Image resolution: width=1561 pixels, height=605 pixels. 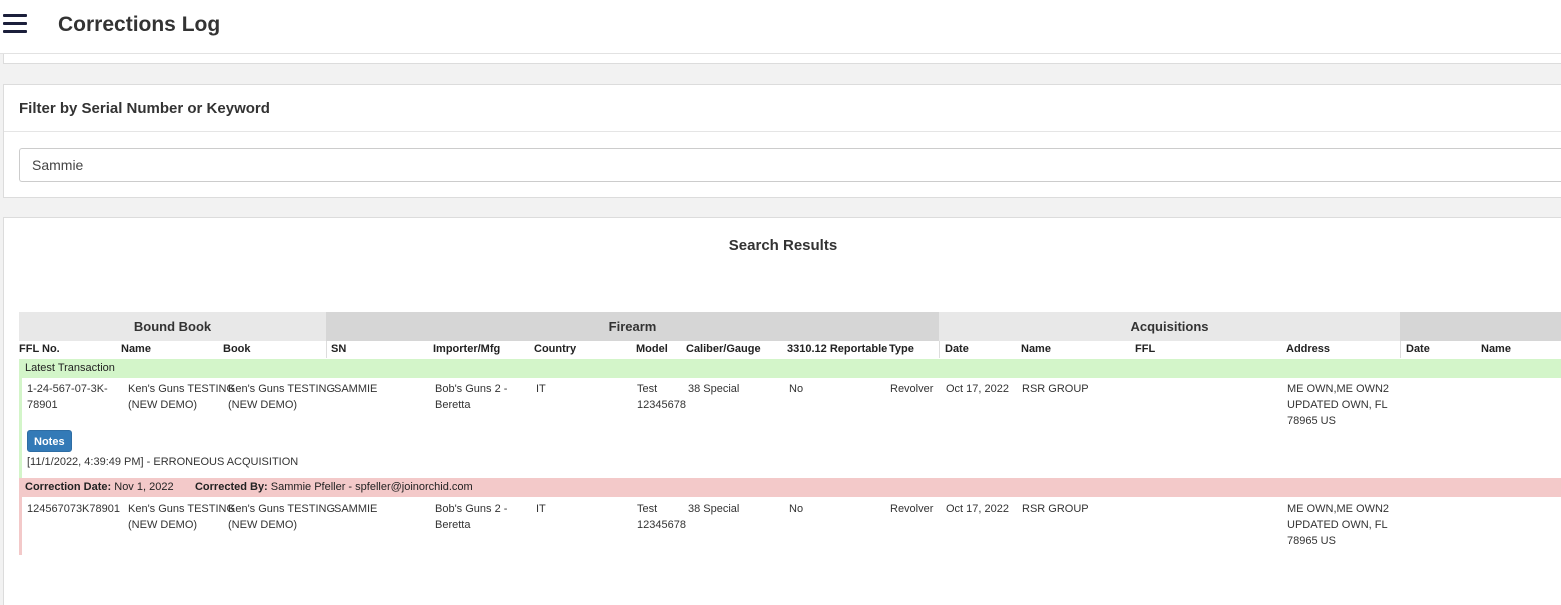 What do you see at coordinates (67, 397) in the screenshot?
I see `cell-ffl-no: 1-24-567-07-3K- 78901` at bounding box center [67, 397].